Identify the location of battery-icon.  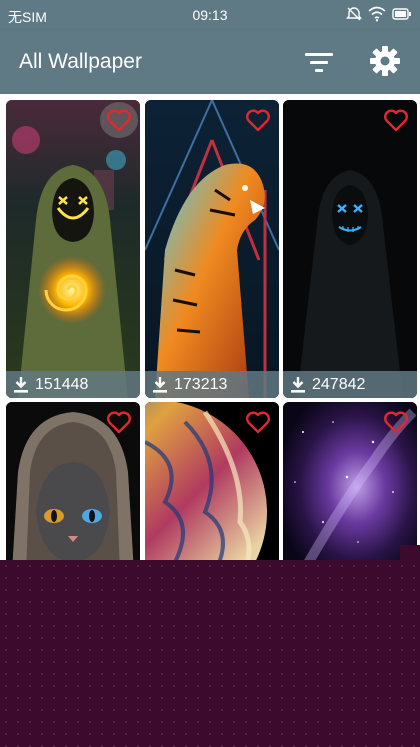
(401, 14).